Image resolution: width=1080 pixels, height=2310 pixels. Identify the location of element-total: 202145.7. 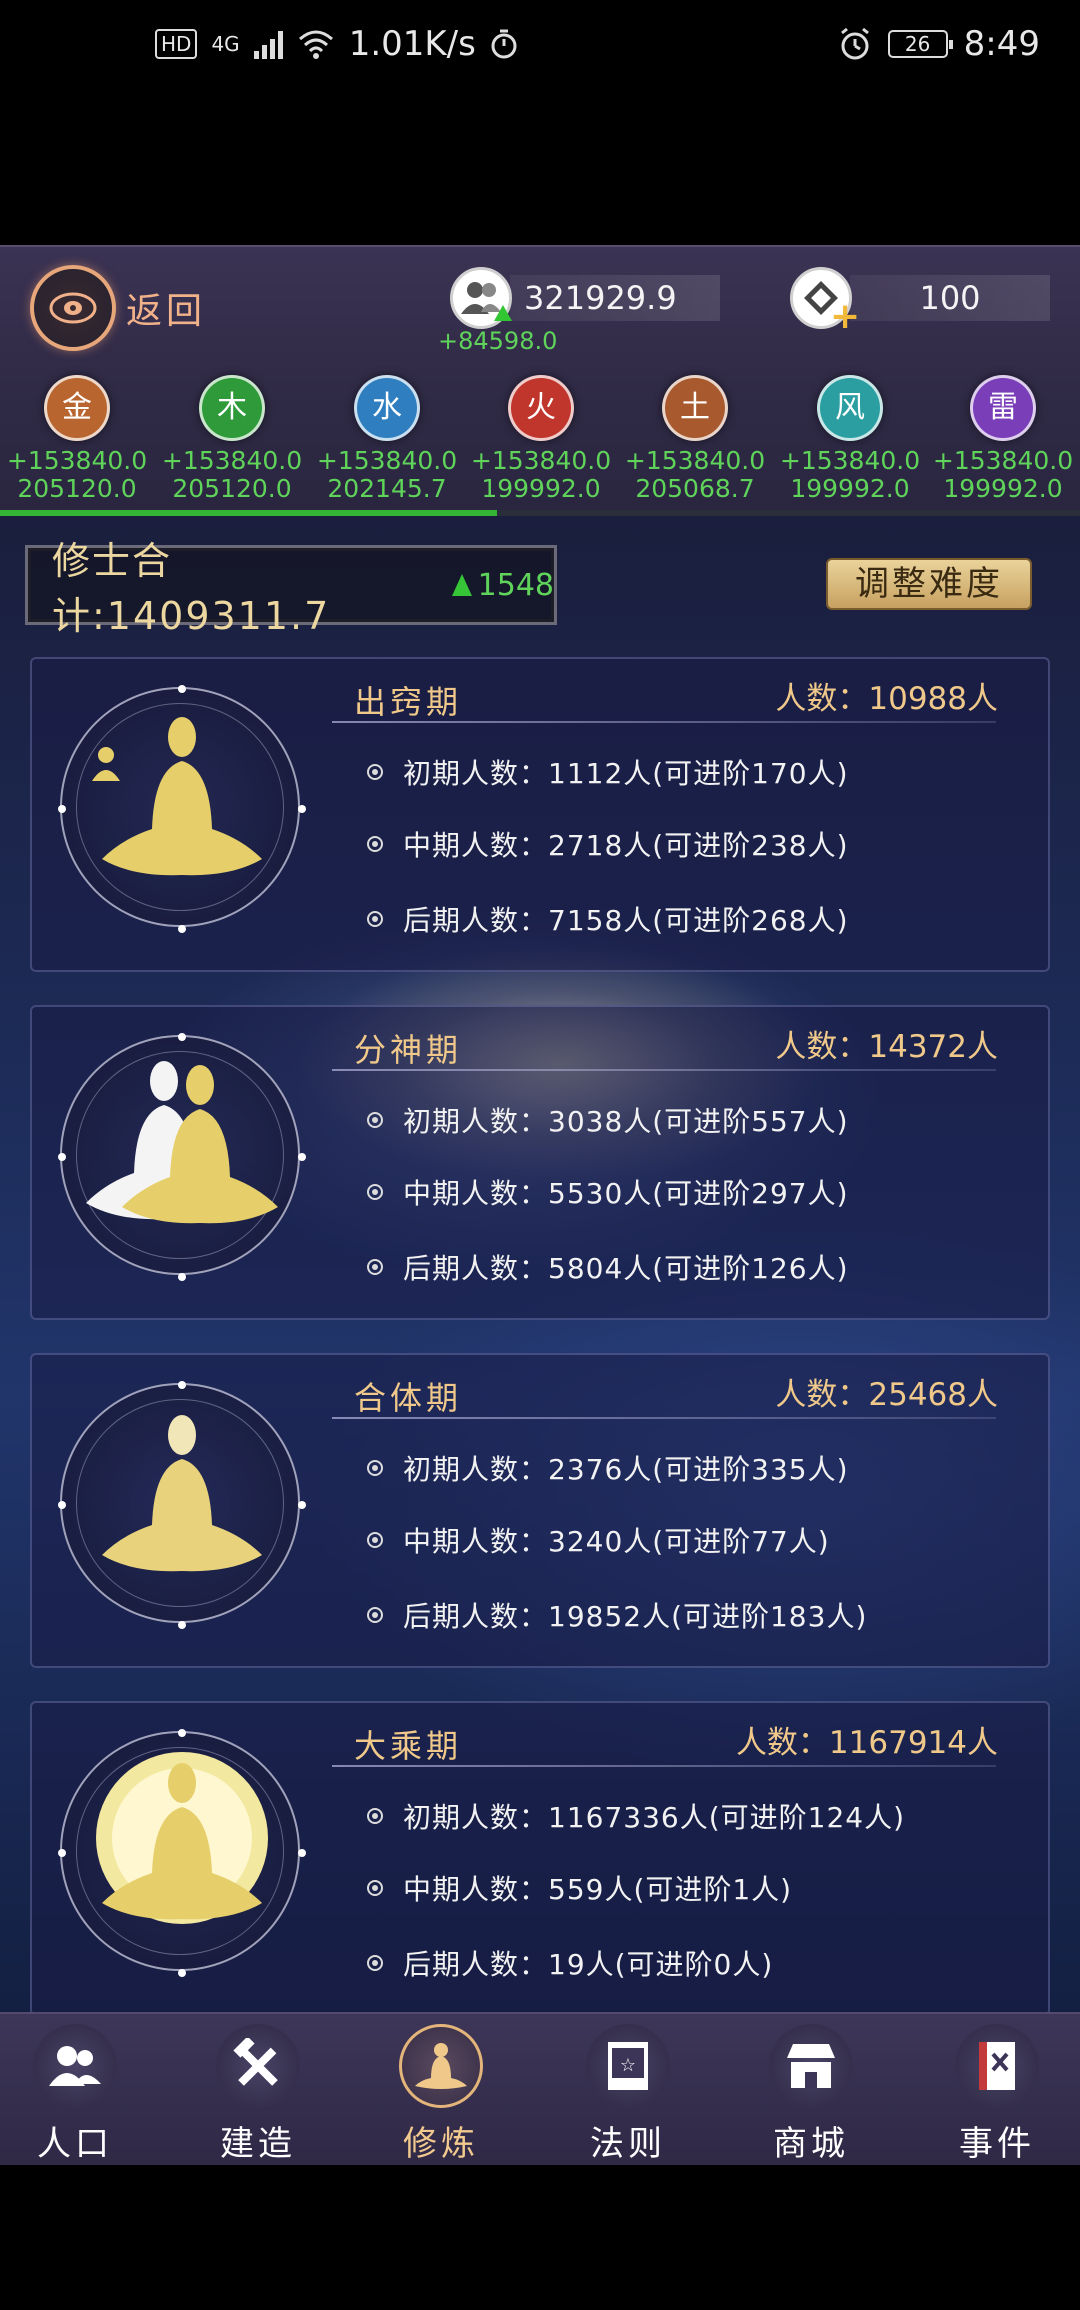
(387, 488).